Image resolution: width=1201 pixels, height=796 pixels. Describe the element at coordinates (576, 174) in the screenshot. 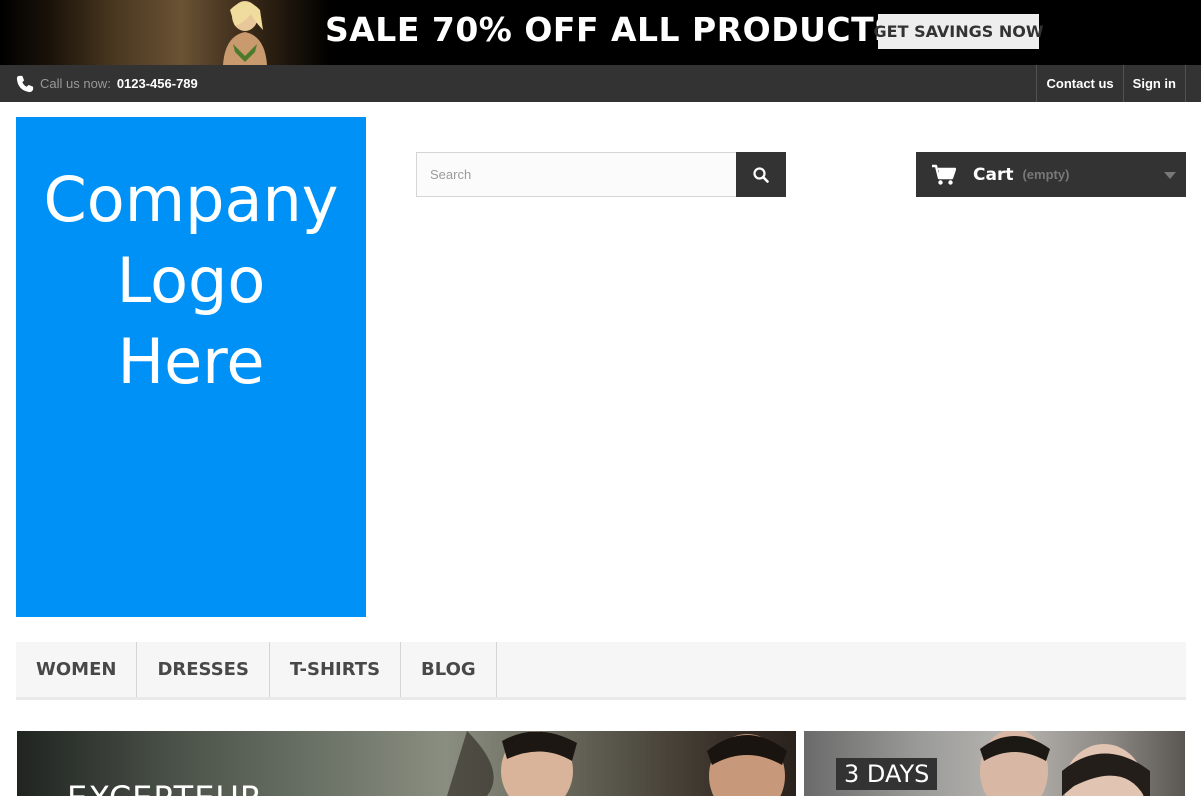

I see `search-input` at that location.